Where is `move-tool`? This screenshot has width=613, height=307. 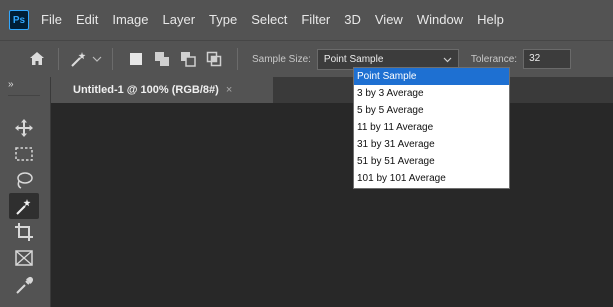 move-tool is located at coordinates (24, 128).